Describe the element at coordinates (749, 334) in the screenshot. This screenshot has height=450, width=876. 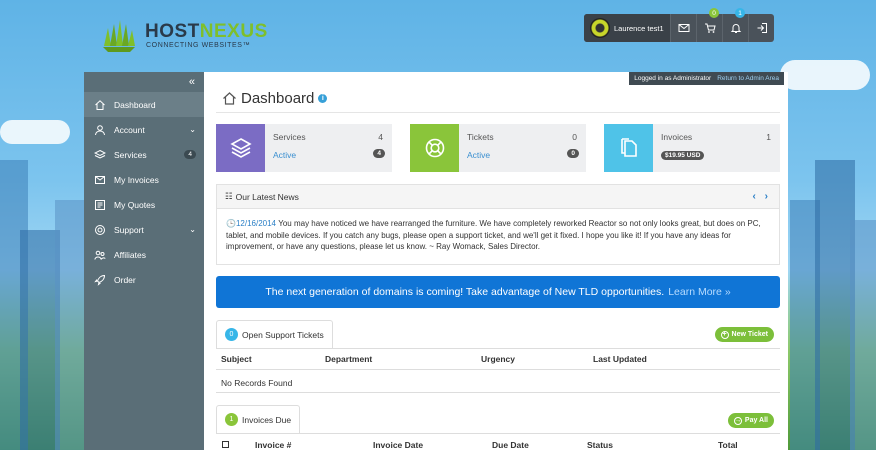
I see `button-label: New Ticket` at that location.